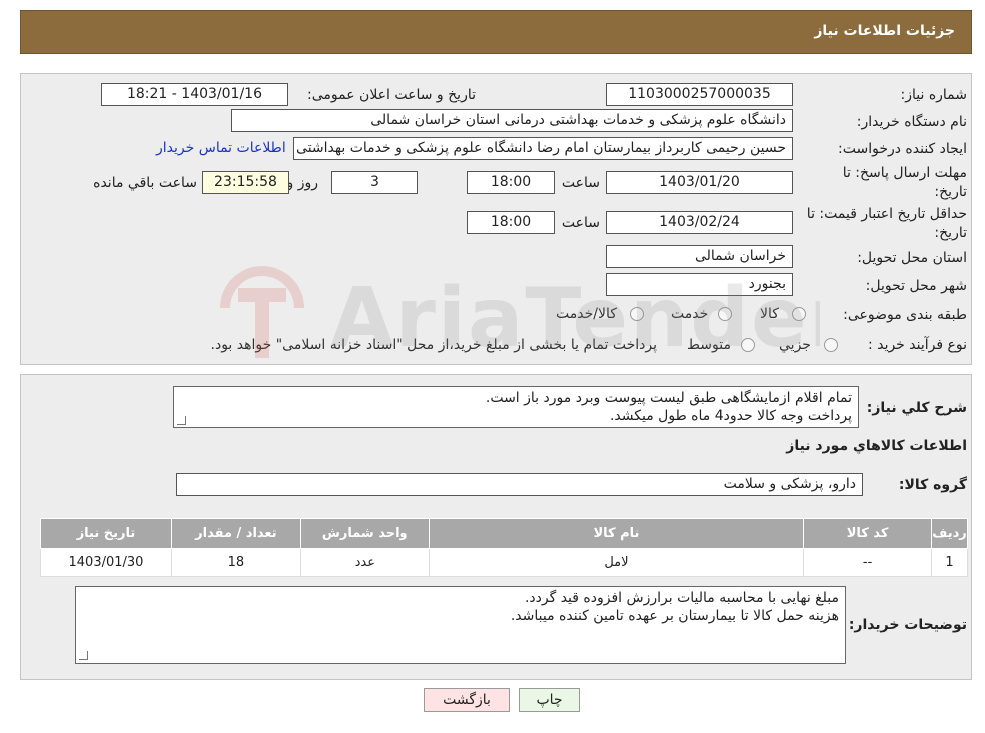 The height and width of the screenshot is (733, 985). Describe the element at coordinates (907, 625) in the screenshot. I see `buyer-notes-label: توضیحات خریدار:` at that location.